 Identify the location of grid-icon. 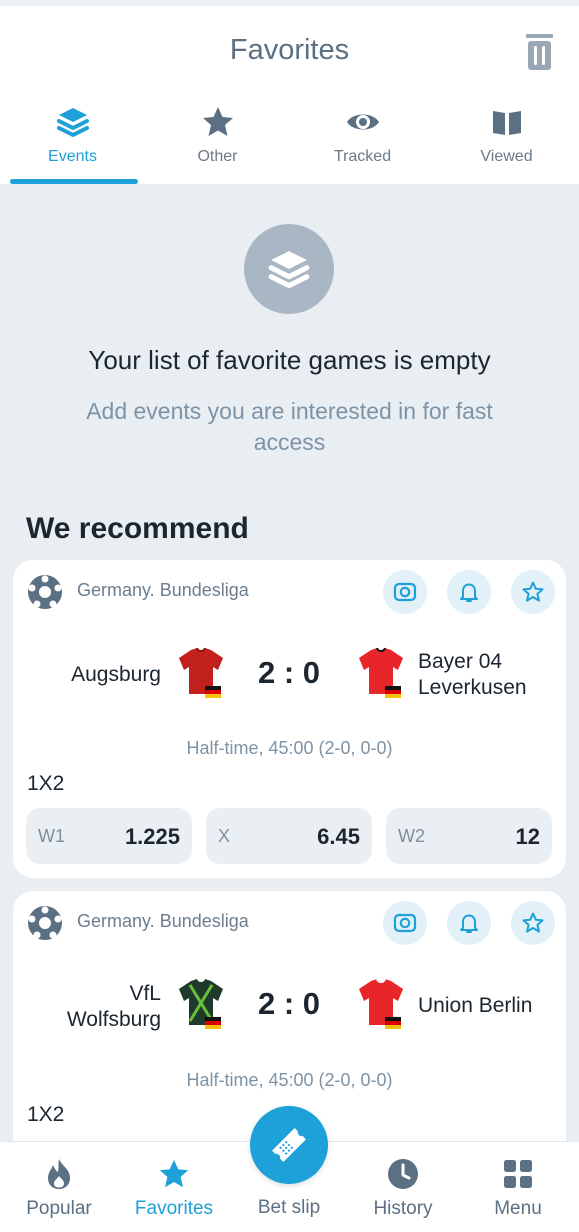
(518, 1174).